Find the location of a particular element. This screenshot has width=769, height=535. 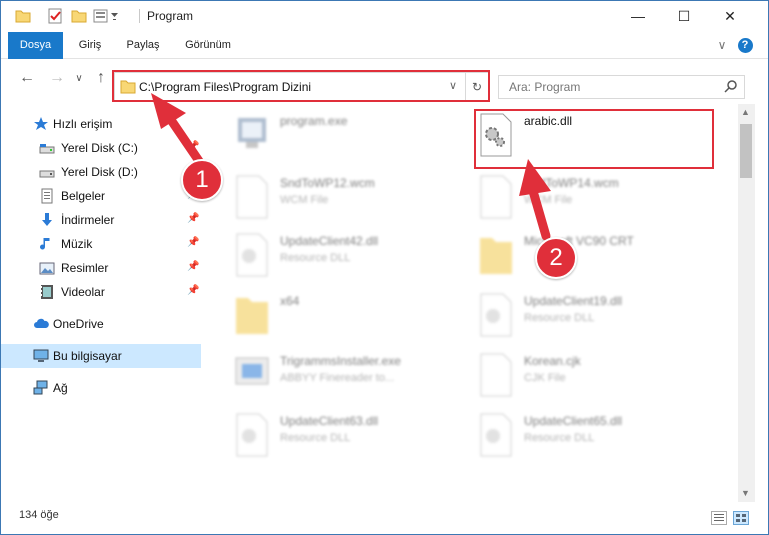

file-item: x64 is located at coordinates (354, 320).